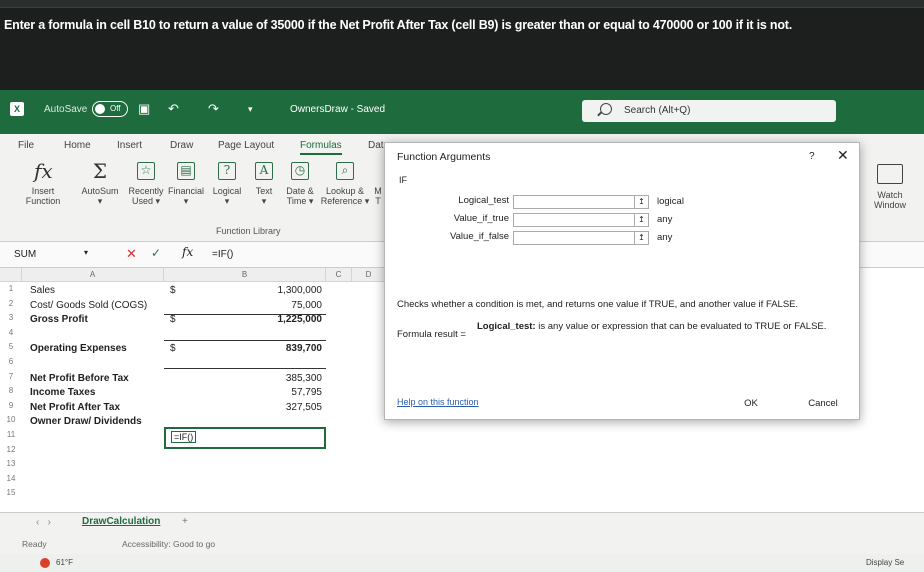 This screenshot has width=924, height=572. I want to click on row-label-cell: Cost/ Goods Sold (COGS), so click(88, 305).